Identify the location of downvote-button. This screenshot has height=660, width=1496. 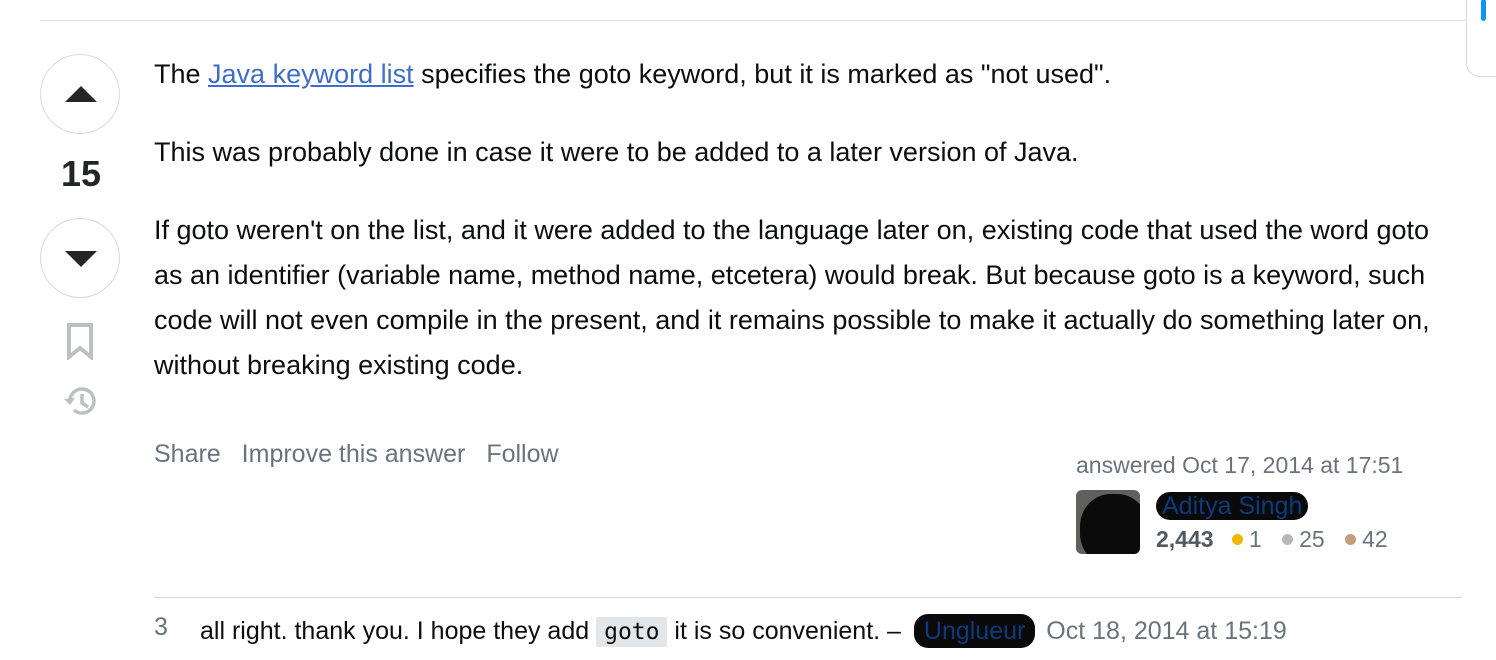
(80, 258).